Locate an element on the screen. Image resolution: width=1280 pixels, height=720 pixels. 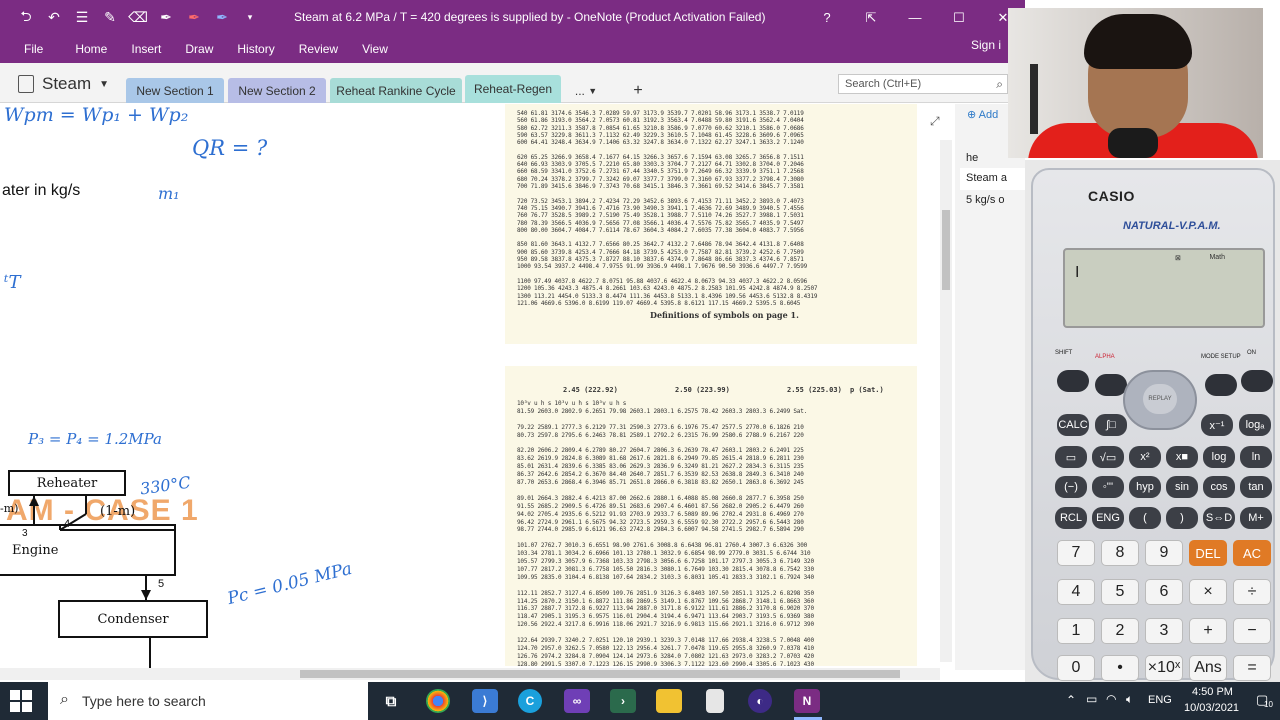
lasso-icon: ✎ is located at coordinates (110, 18).